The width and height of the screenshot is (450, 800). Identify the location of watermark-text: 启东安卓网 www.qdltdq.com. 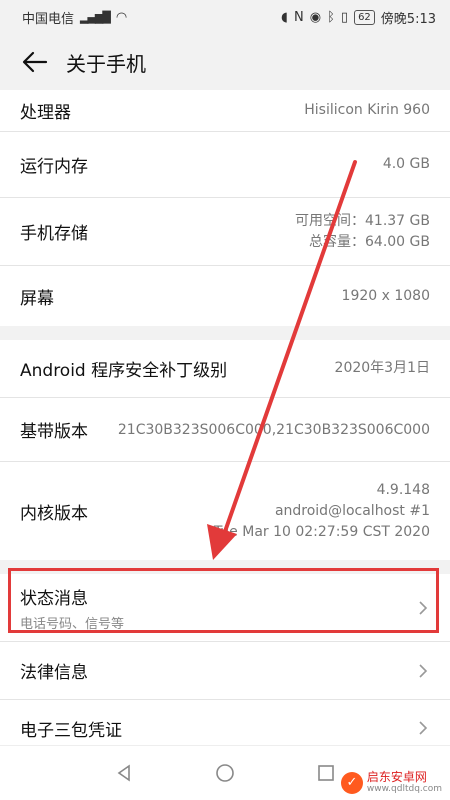
(404, 782).